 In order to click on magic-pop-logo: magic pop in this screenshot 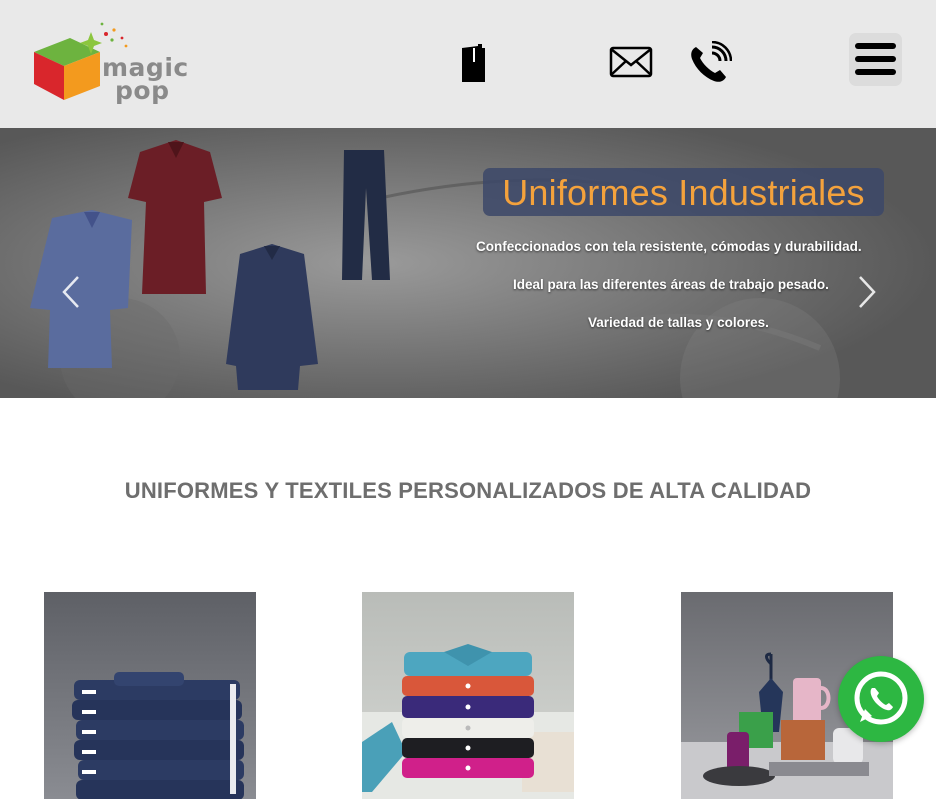, I will do `click(109, 63)`.